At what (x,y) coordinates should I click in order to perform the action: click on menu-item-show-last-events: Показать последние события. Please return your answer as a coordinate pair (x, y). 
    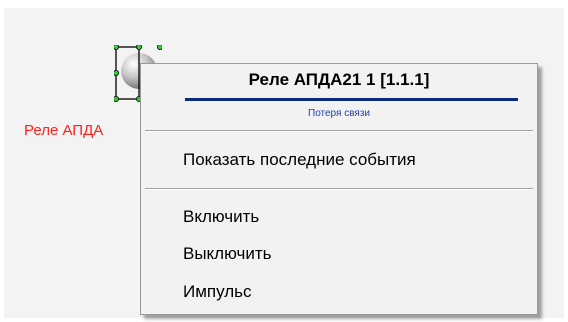
    Looking at the image, I should click on (299, 160).